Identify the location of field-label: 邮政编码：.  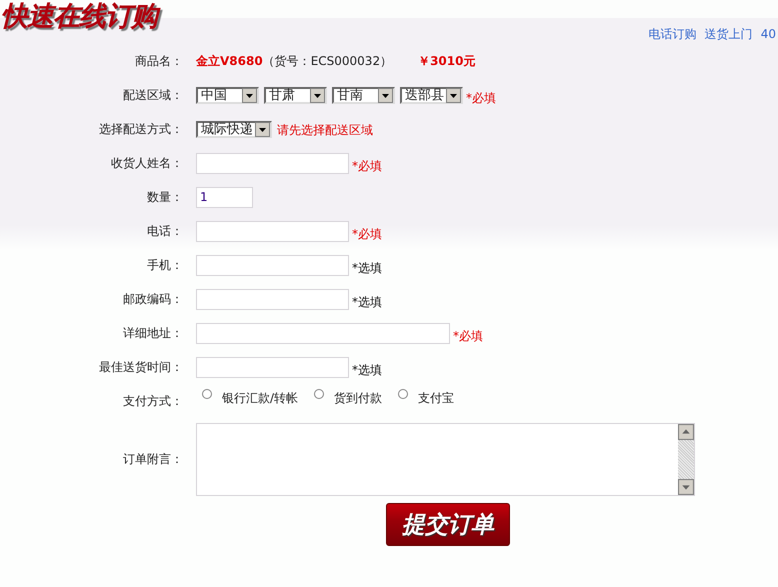
(152, 299).